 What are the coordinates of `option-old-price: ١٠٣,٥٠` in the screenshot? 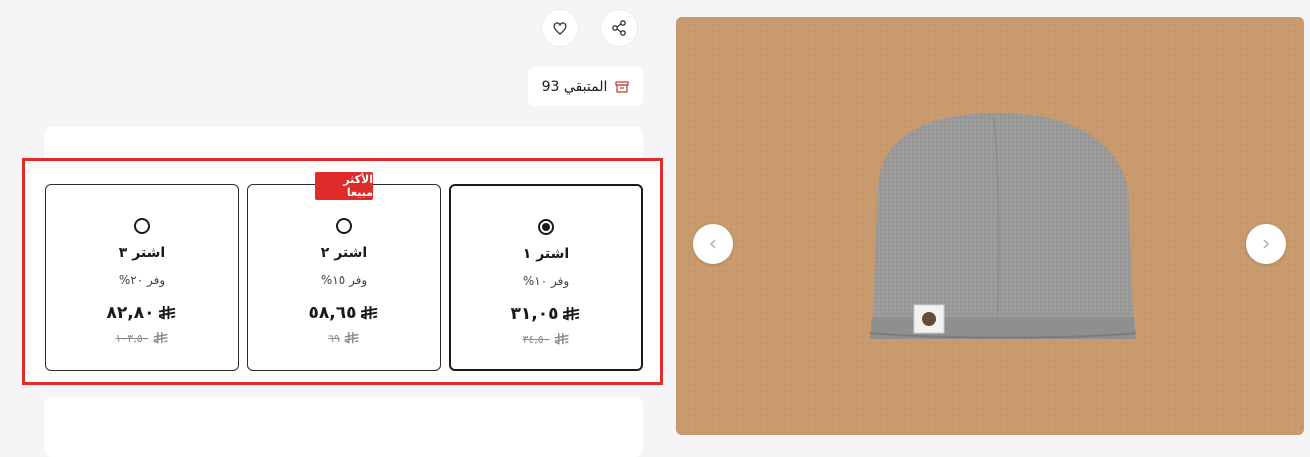 It's located at (142, 338).